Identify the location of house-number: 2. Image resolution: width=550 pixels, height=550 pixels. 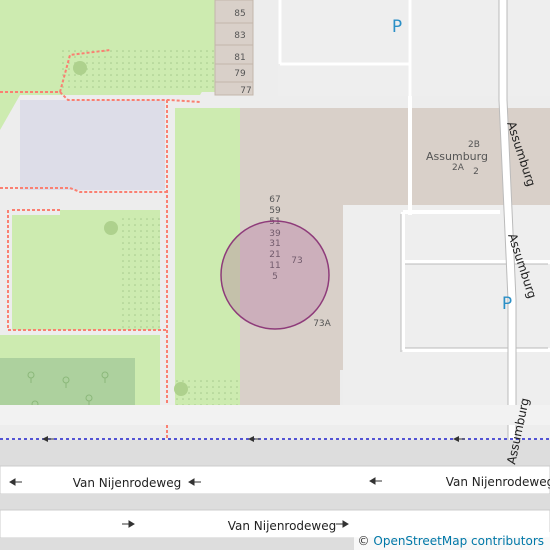
(476, 172).